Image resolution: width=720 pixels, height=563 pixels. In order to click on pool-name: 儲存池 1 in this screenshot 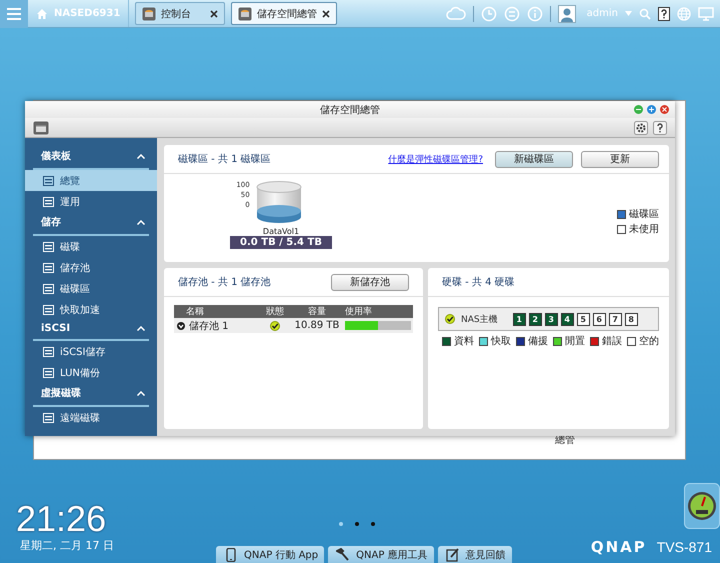, I will do `click(209, 326)`.